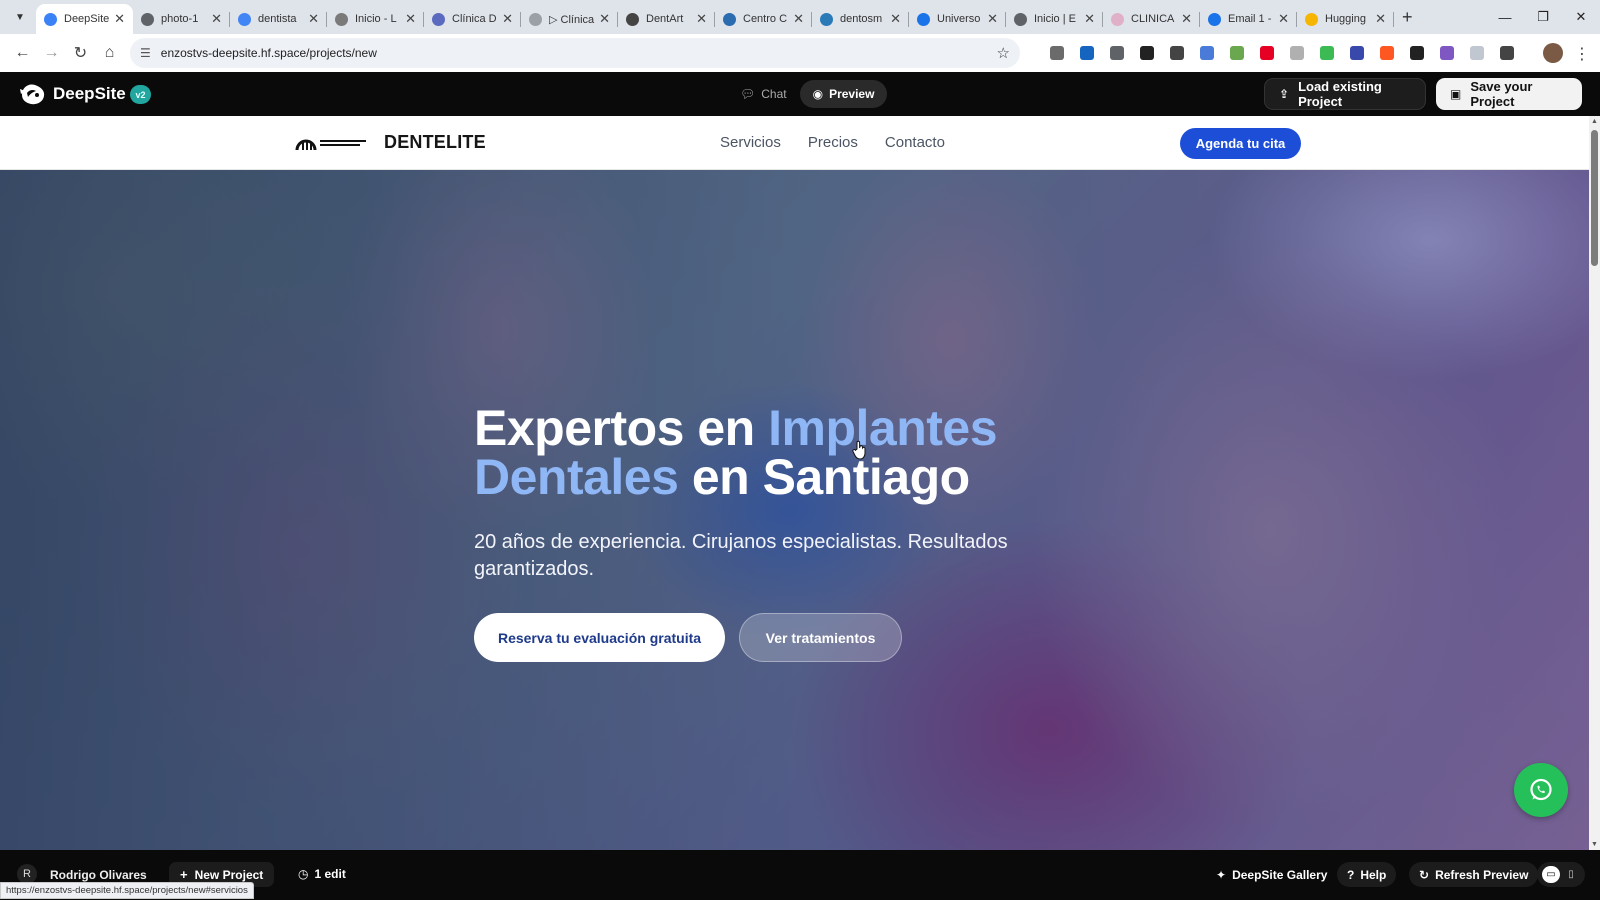 Image resolution: width=1600 pixels, height=900 pixels. Describe the element at coordinates (1594, 844) in the screenshot. I see `scroll-down-icon: ▼` at that location.